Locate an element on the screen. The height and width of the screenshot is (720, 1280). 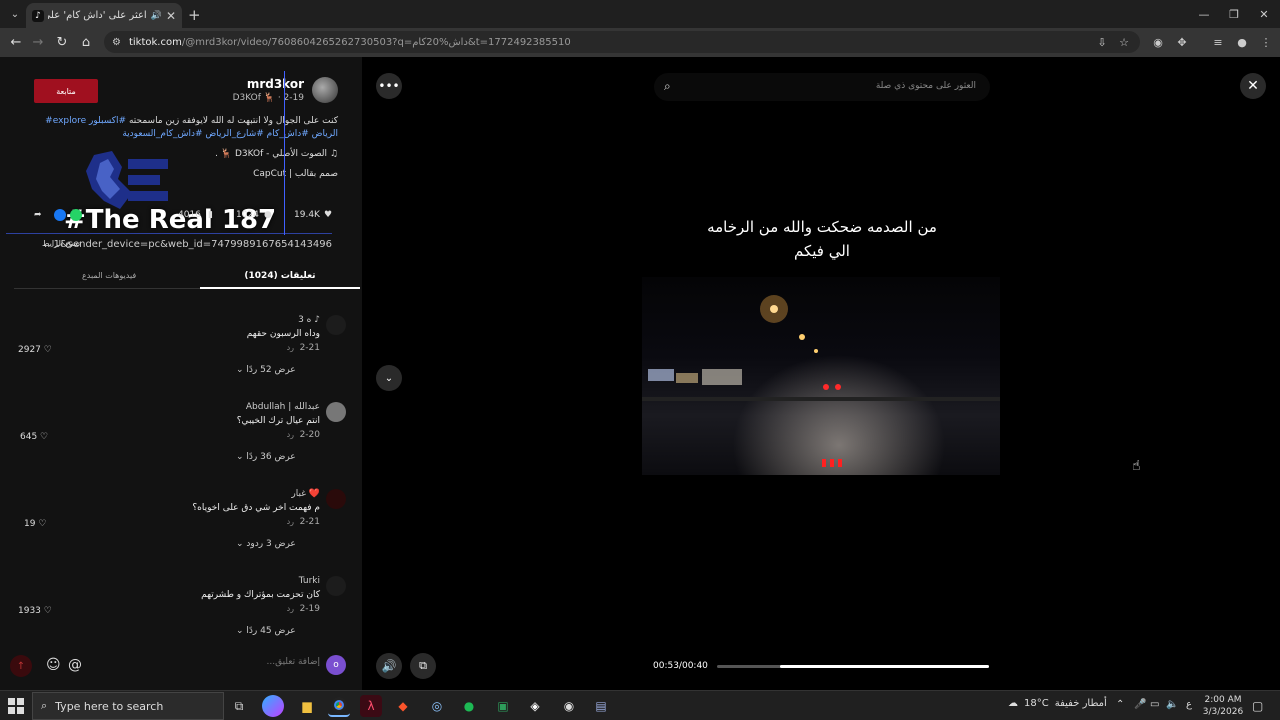
comments-stat: 1024 is located at coordinates (247, 215).